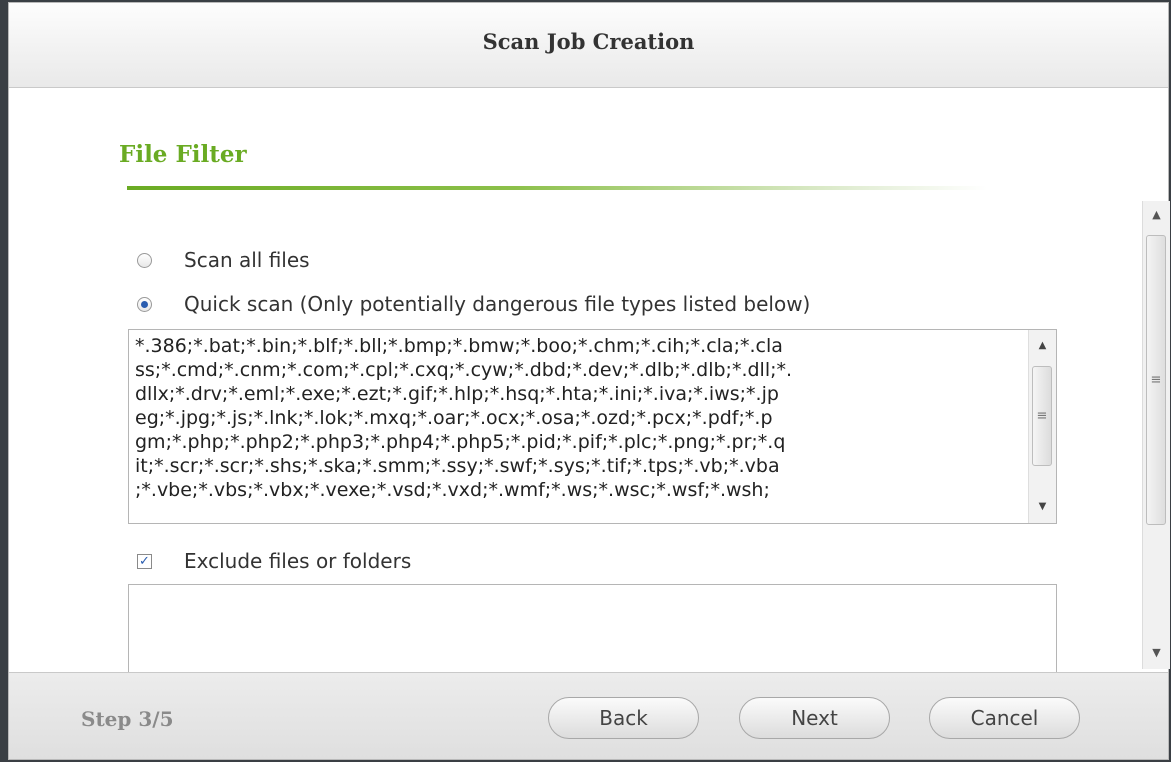 The width and height of the screenshot is (1171, 762). I want to click on file-types-scroll-thumb: ≡, so click(1042, 416).